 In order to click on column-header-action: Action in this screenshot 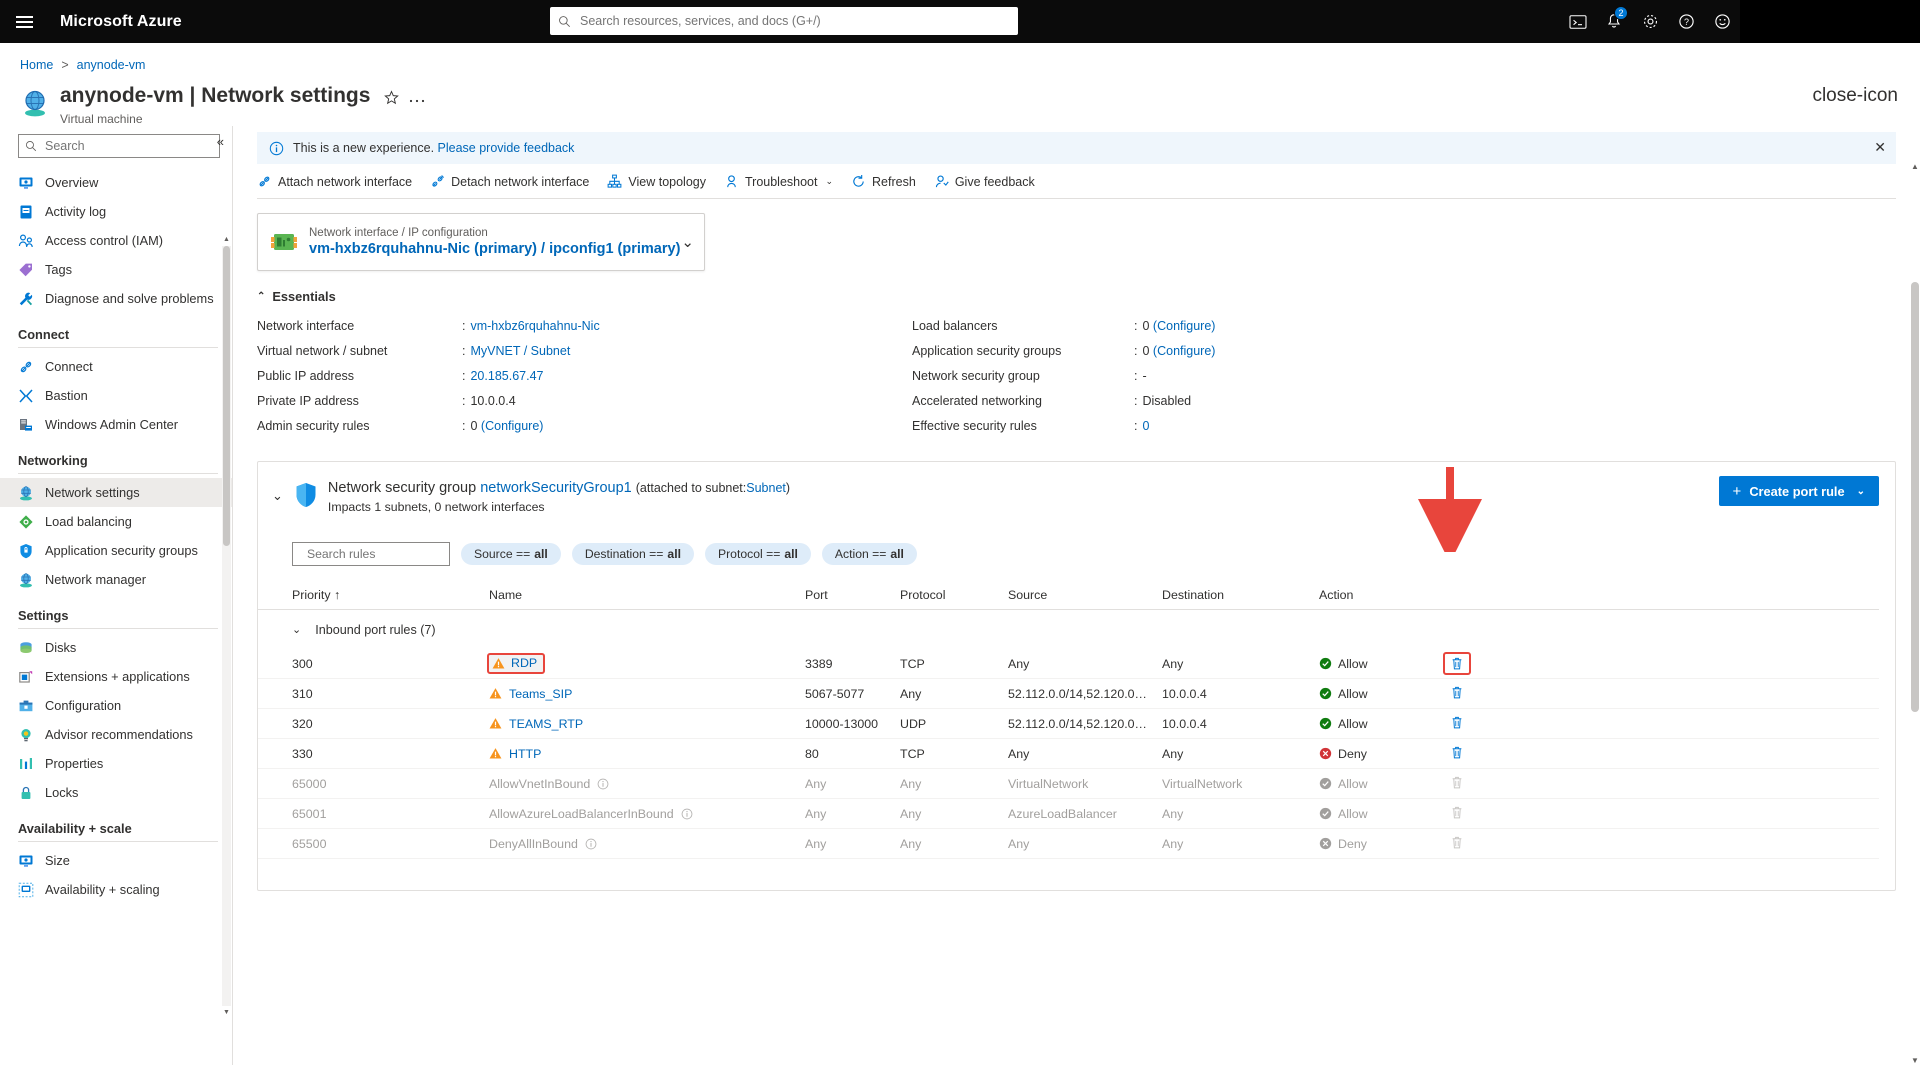, I will do `click(1378, 595)`.